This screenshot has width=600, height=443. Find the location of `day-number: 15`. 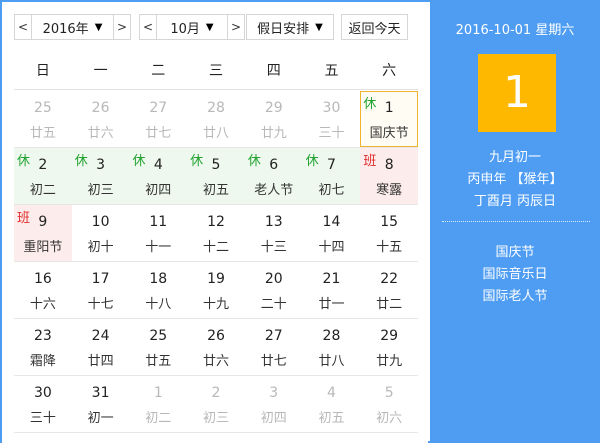

day-number: 15 is located at coordinates (389, 222).